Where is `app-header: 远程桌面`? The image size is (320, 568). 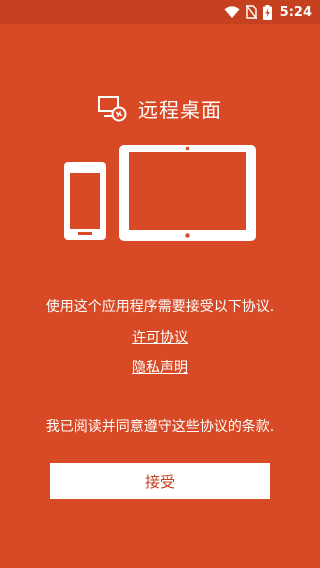 app-header: 远程桌面 is located at coordinates (160, 108).